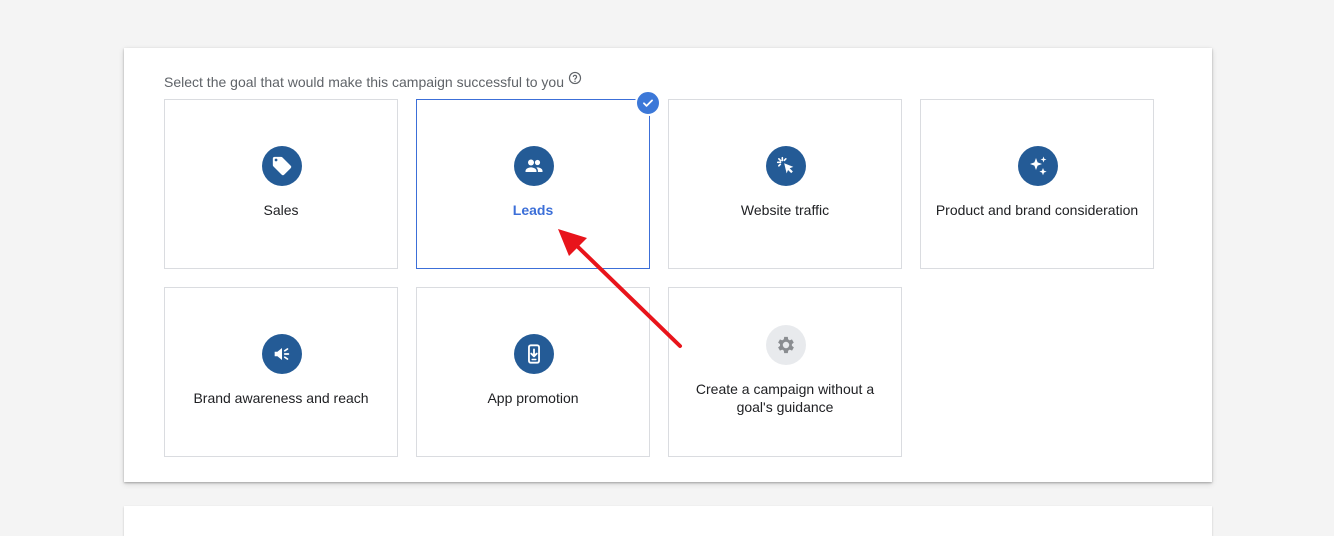 The height and width of the screenshot is (536, 1334). Describe the element at coordinates (1038, 166) in the screenshot. I see `sparkle-icon` at that location.